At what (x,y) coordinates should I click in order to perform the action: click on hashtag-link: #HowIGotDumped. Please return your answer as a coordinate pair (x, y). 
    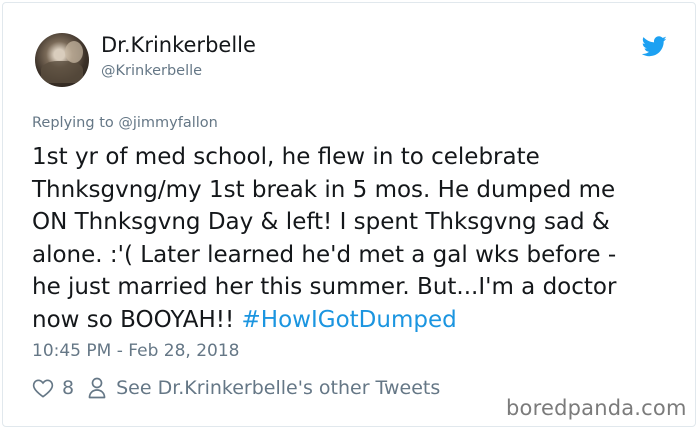
    Looking at the image, I should click on (349, 320).